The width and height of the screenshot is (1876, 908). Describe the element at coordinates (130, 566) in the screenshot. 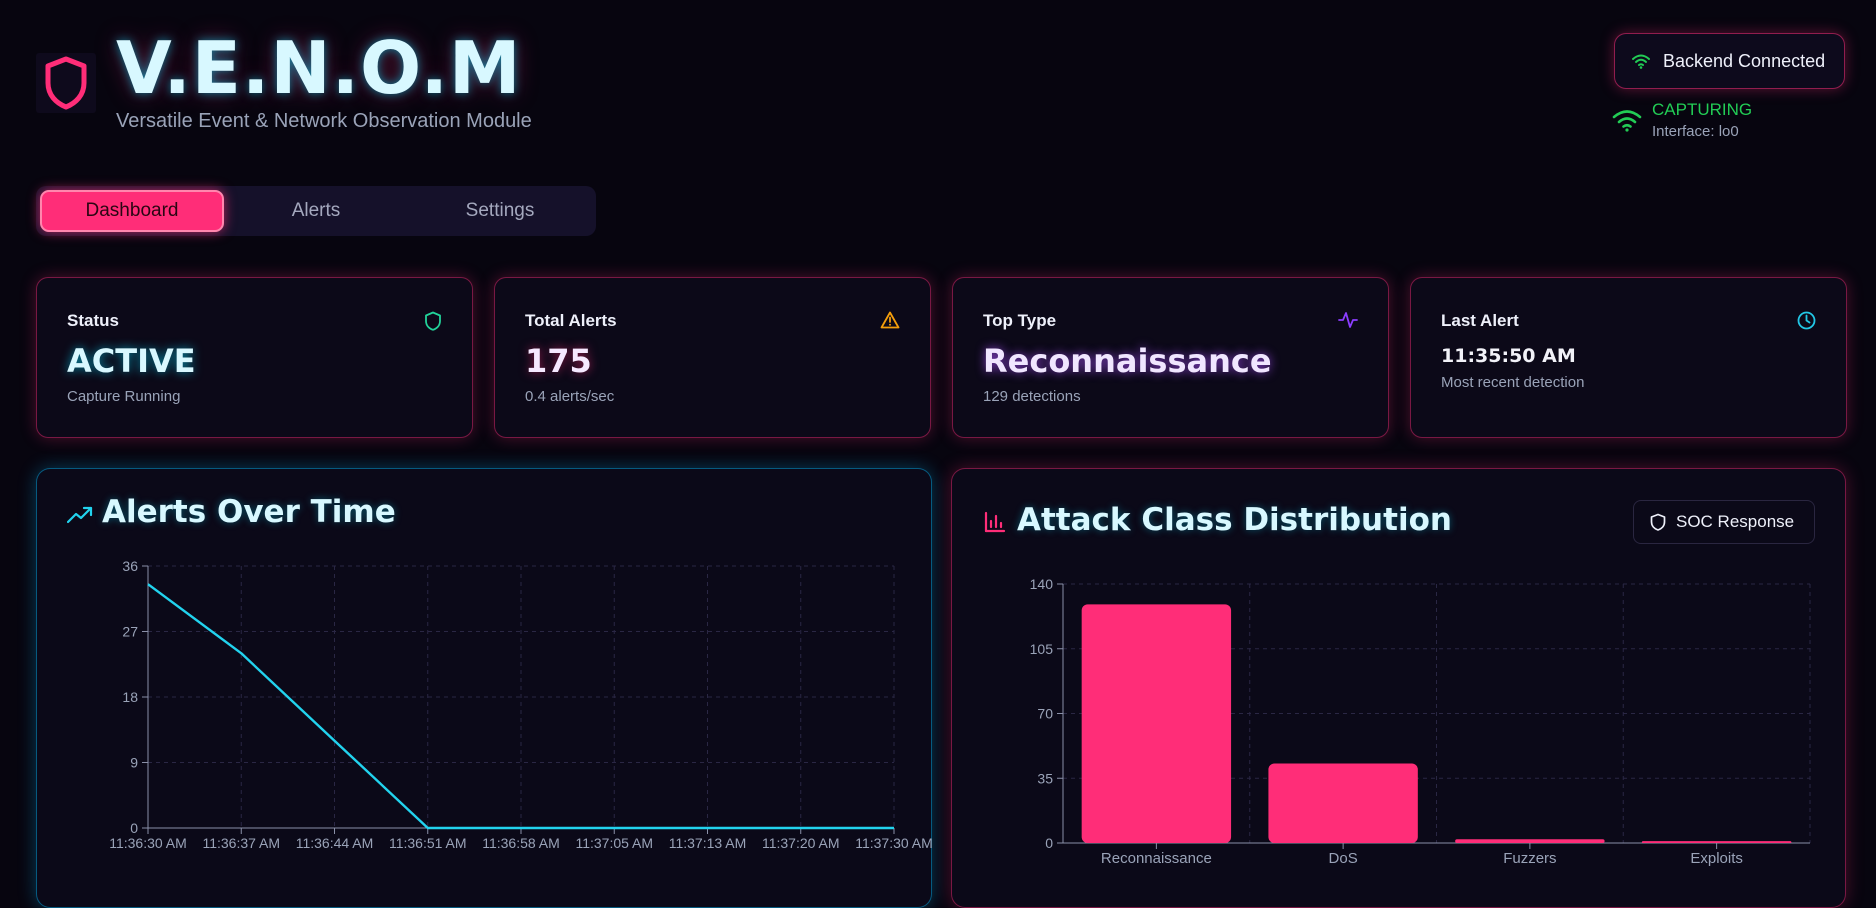

I see `y-tick-label: 36` at that location.